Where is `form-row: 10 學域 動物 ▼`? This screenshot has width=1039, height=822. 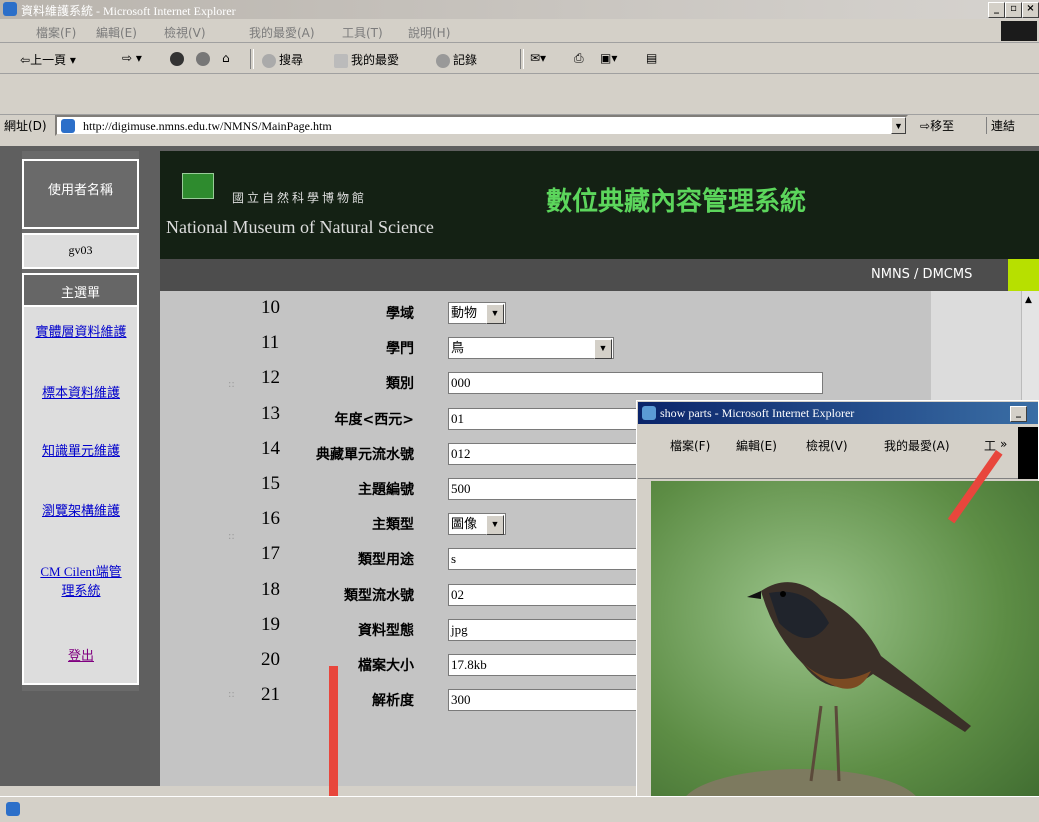 form-row: 10 學域 動物 ▼ is located at coordinates (545, 314).